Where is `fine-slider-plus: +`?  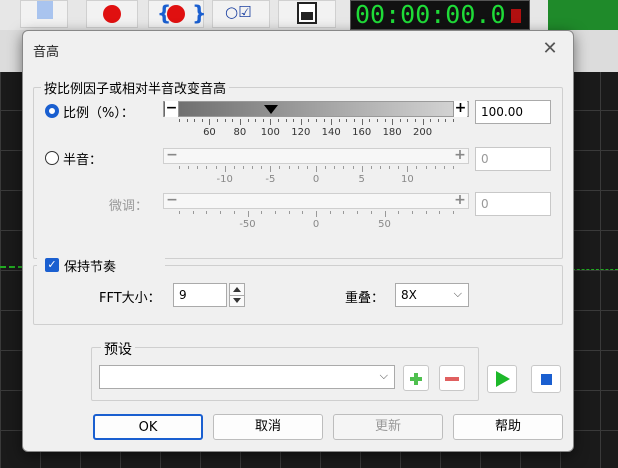
fine-slider-plus: + is located at coordinates (460, 201).